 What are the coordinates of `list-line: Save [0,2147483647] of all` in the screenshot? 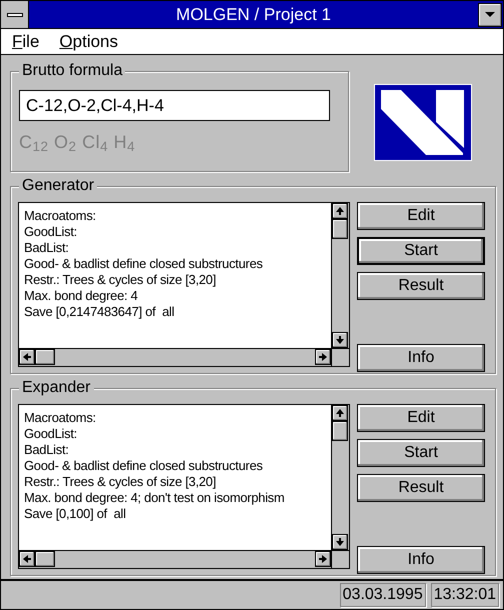 It's located at (100, 312).